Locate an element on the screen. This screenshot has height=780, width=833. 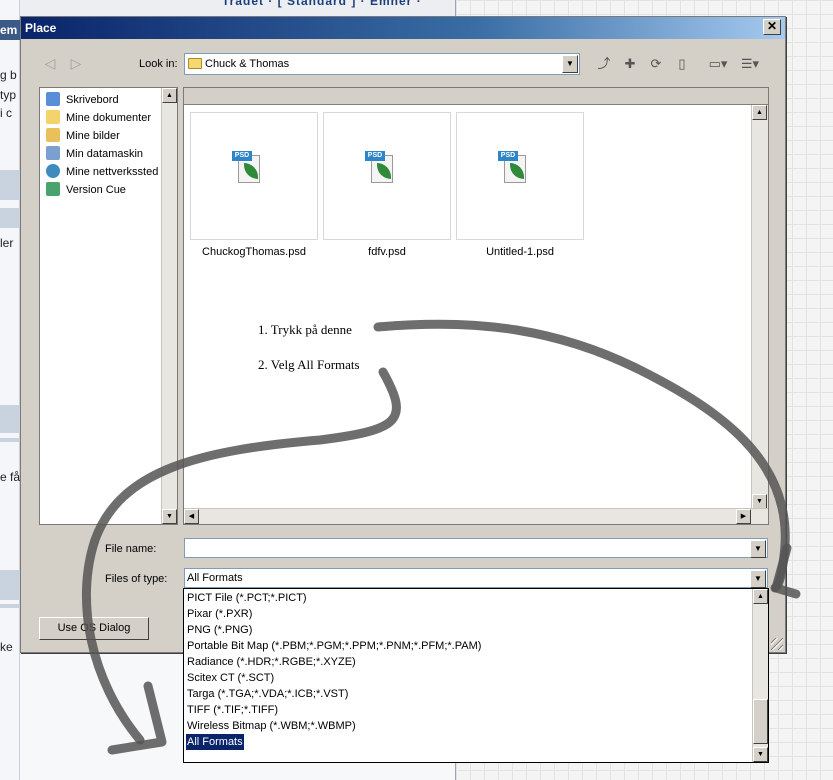
dropdown-option: Pixar (*.PXR) is located at coordinates (219, 614).